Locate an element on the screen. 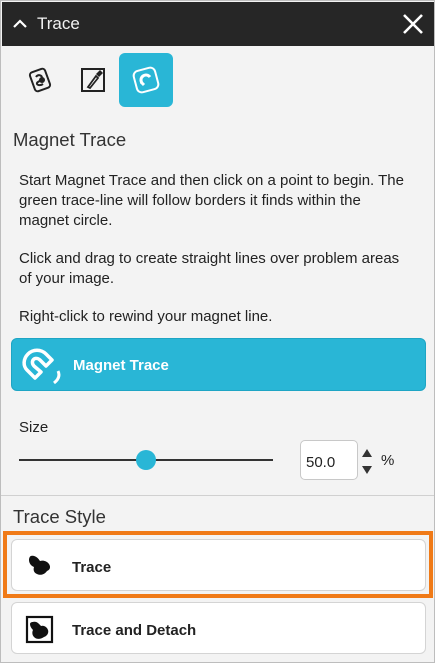  magnet-icon is located at coordinates (42, 368).